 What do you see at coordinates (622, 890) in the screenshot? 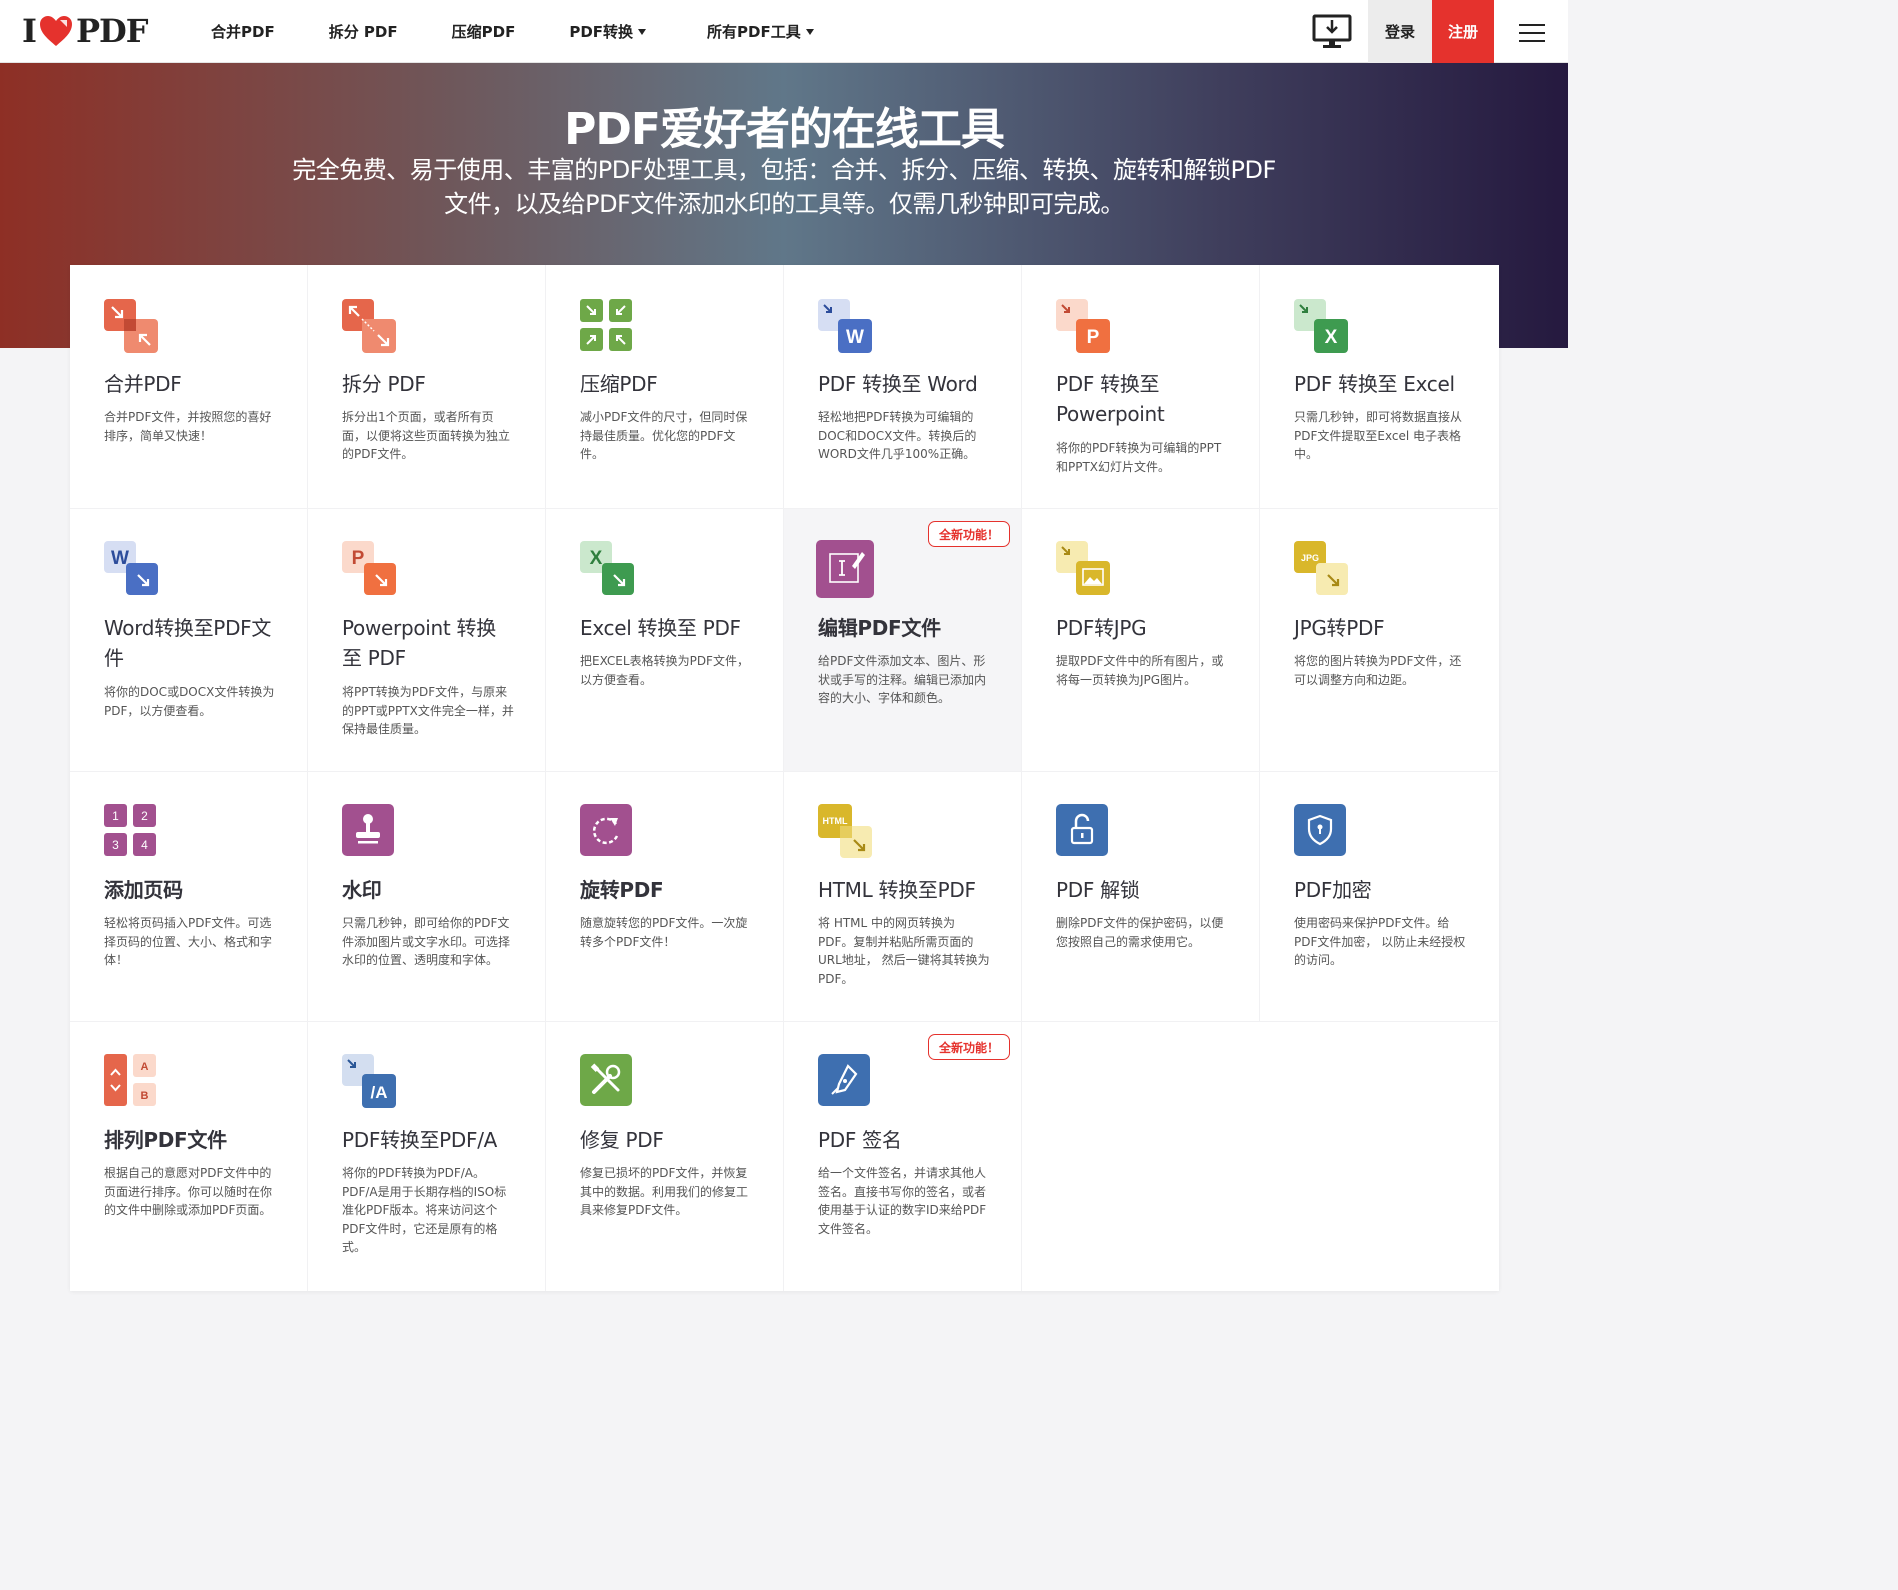
I see `tool-title: 旋转PDF` at bounding box center [622, 890].